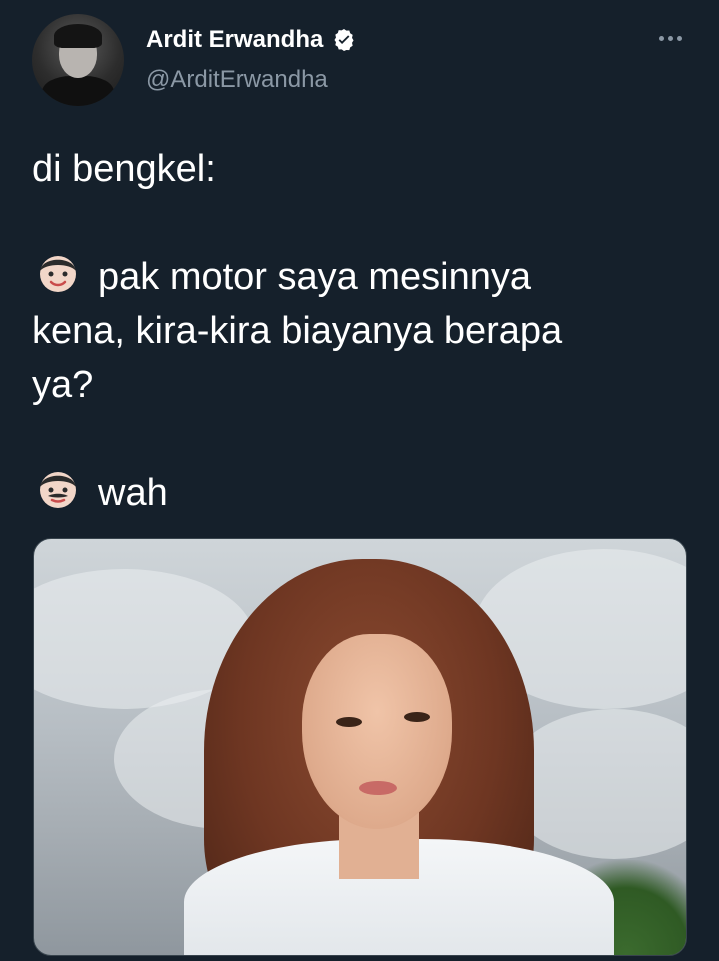 The image size is (719, 961). I want to click on author-name-row: Ardit Erwandha, so click(251, 40).